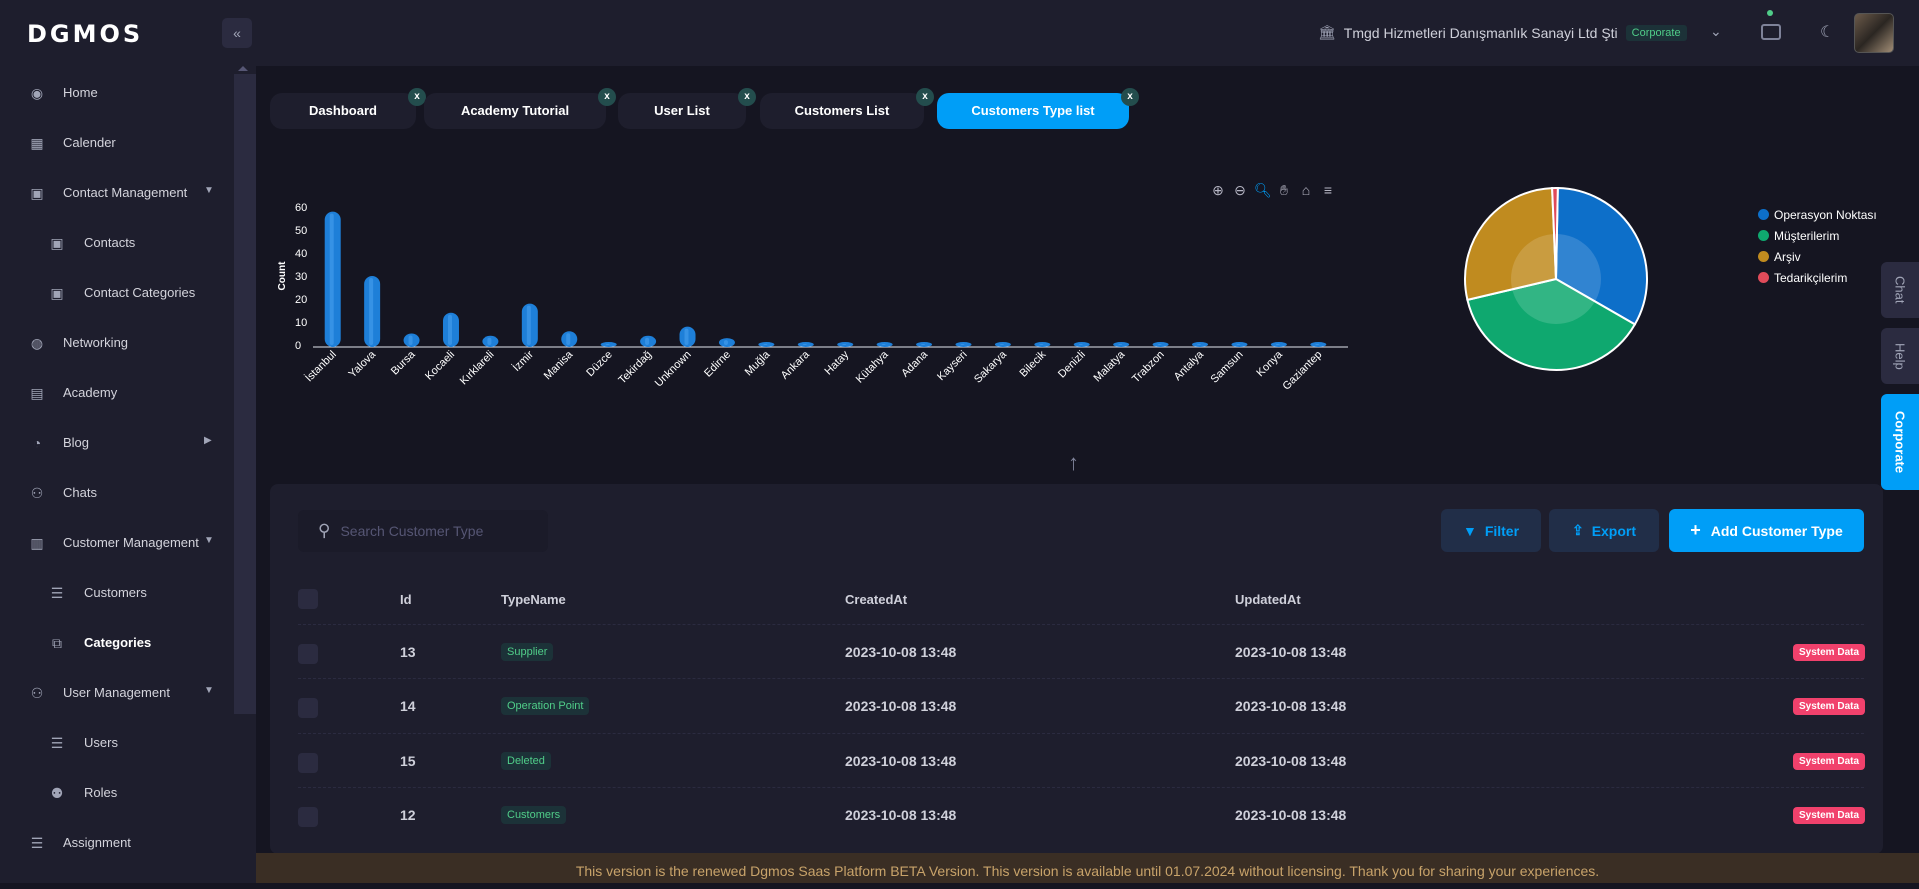 This screenshot has width=1919, height=889. What do you see at coordinates (128, 393) in the screenshot?
I see `sidebar-item-academy: ▤ Academy` at bounding box center [128, 393].